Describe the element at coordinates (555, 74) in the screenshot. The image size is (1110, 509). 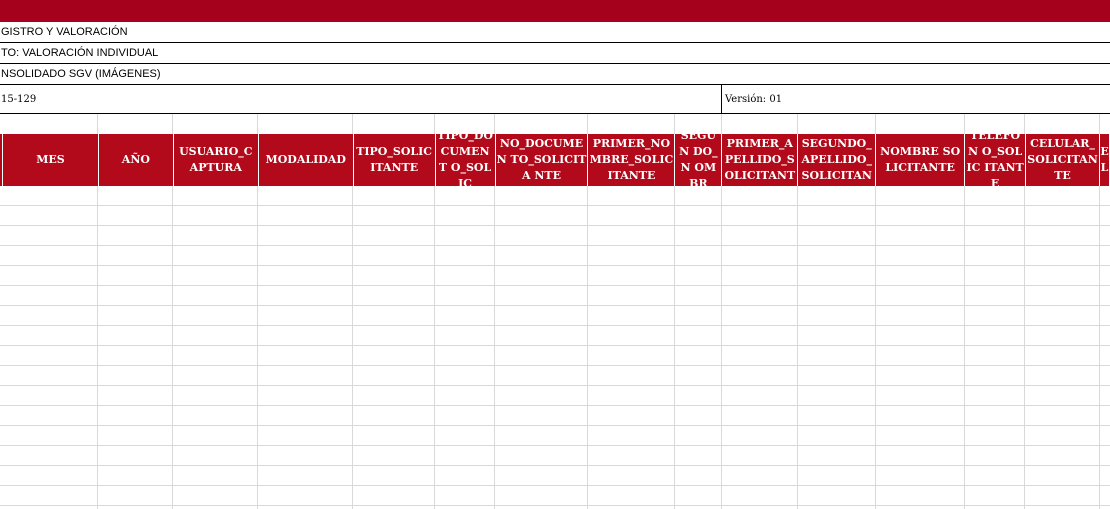
I see `consolidado-row: NSOLIDADO SGV (IMÁGENES)` at that location.